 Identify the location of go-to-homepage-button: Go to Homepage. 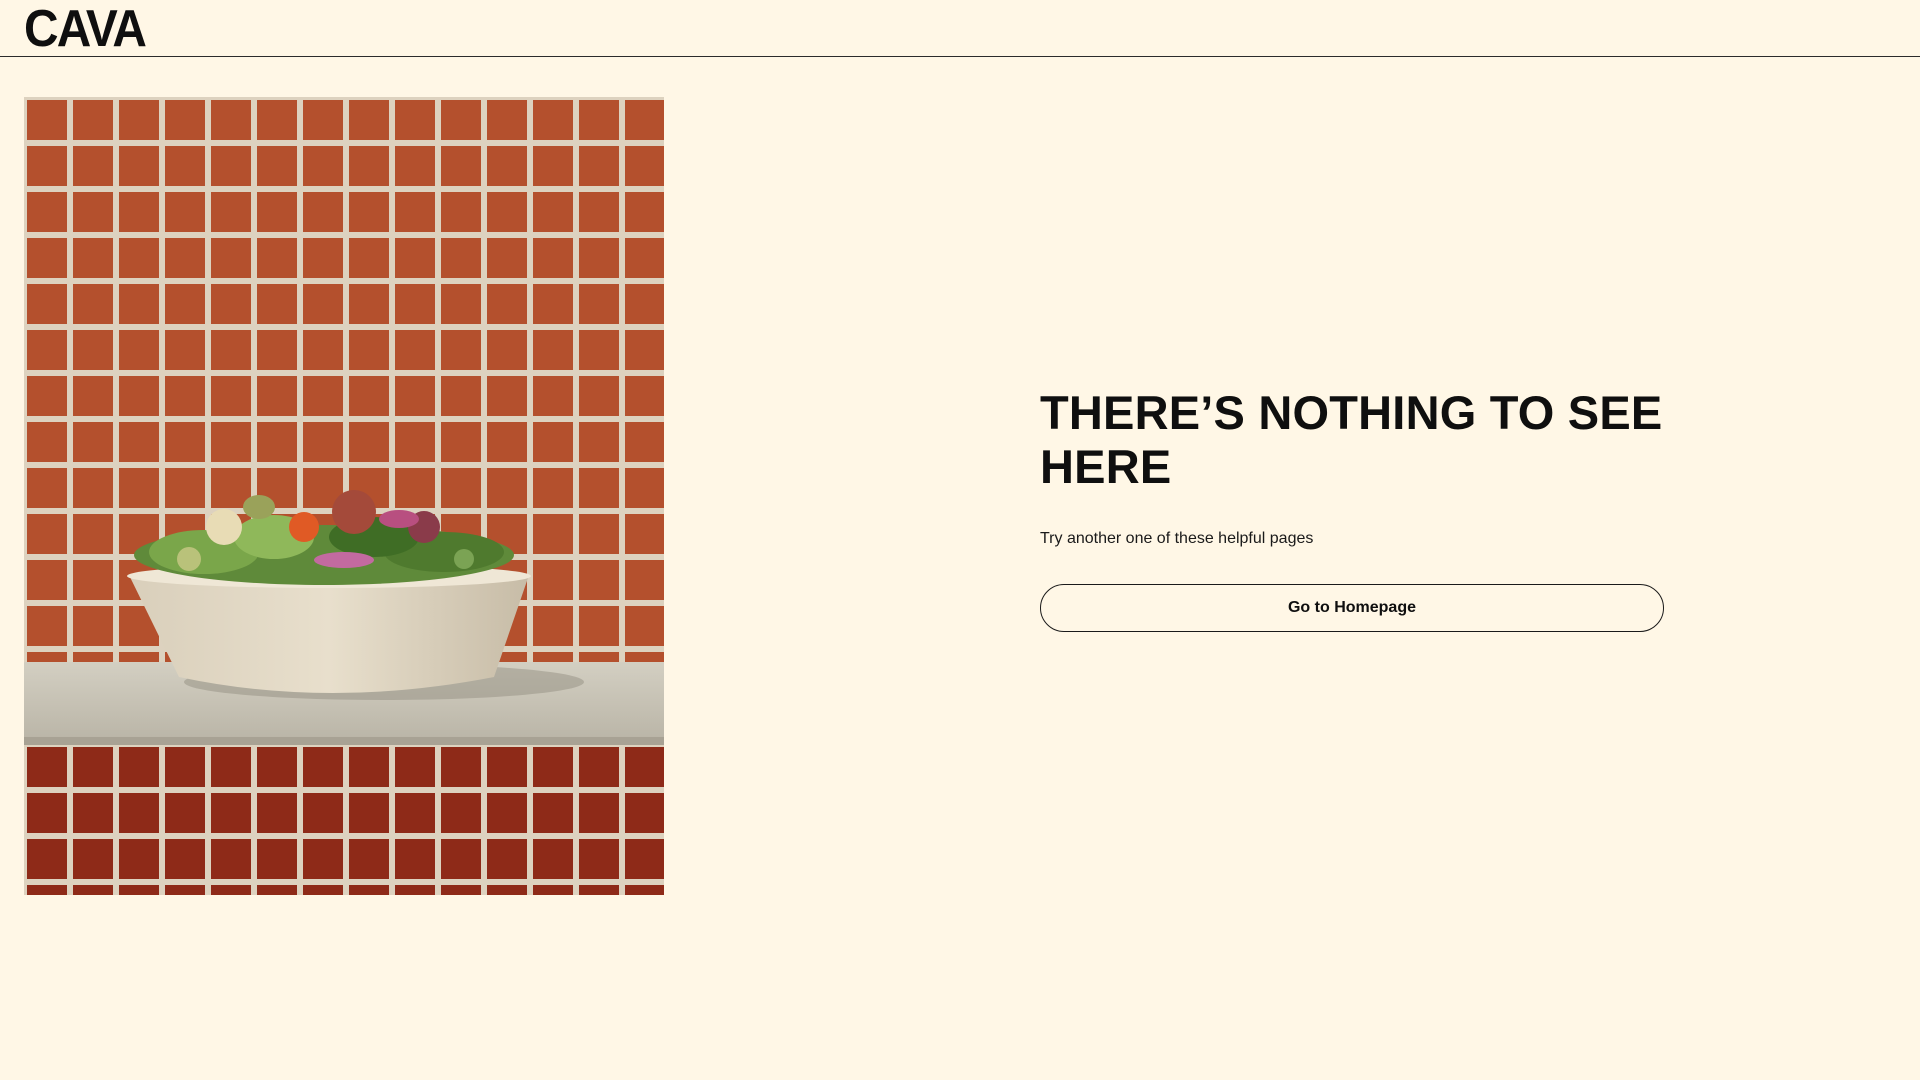
(1352, 608).